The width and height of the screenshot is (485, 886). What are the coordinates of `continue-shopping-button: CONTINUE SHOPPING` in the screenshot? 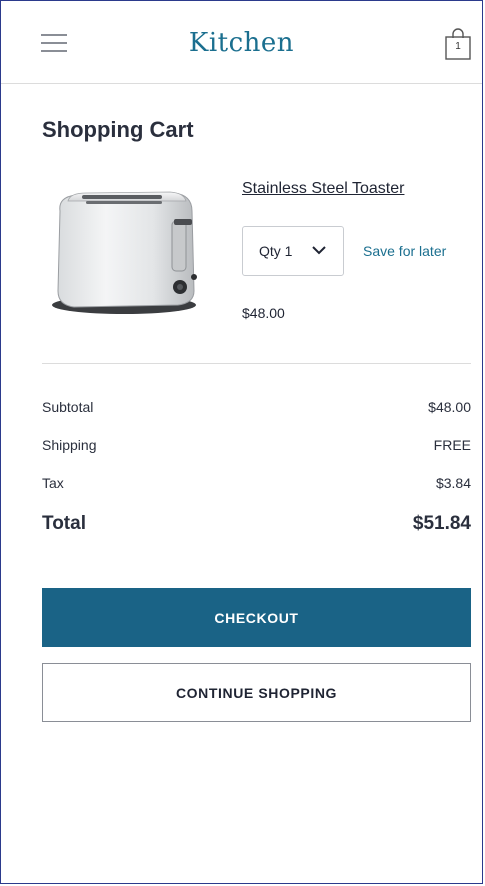 It's located at (256, 692).